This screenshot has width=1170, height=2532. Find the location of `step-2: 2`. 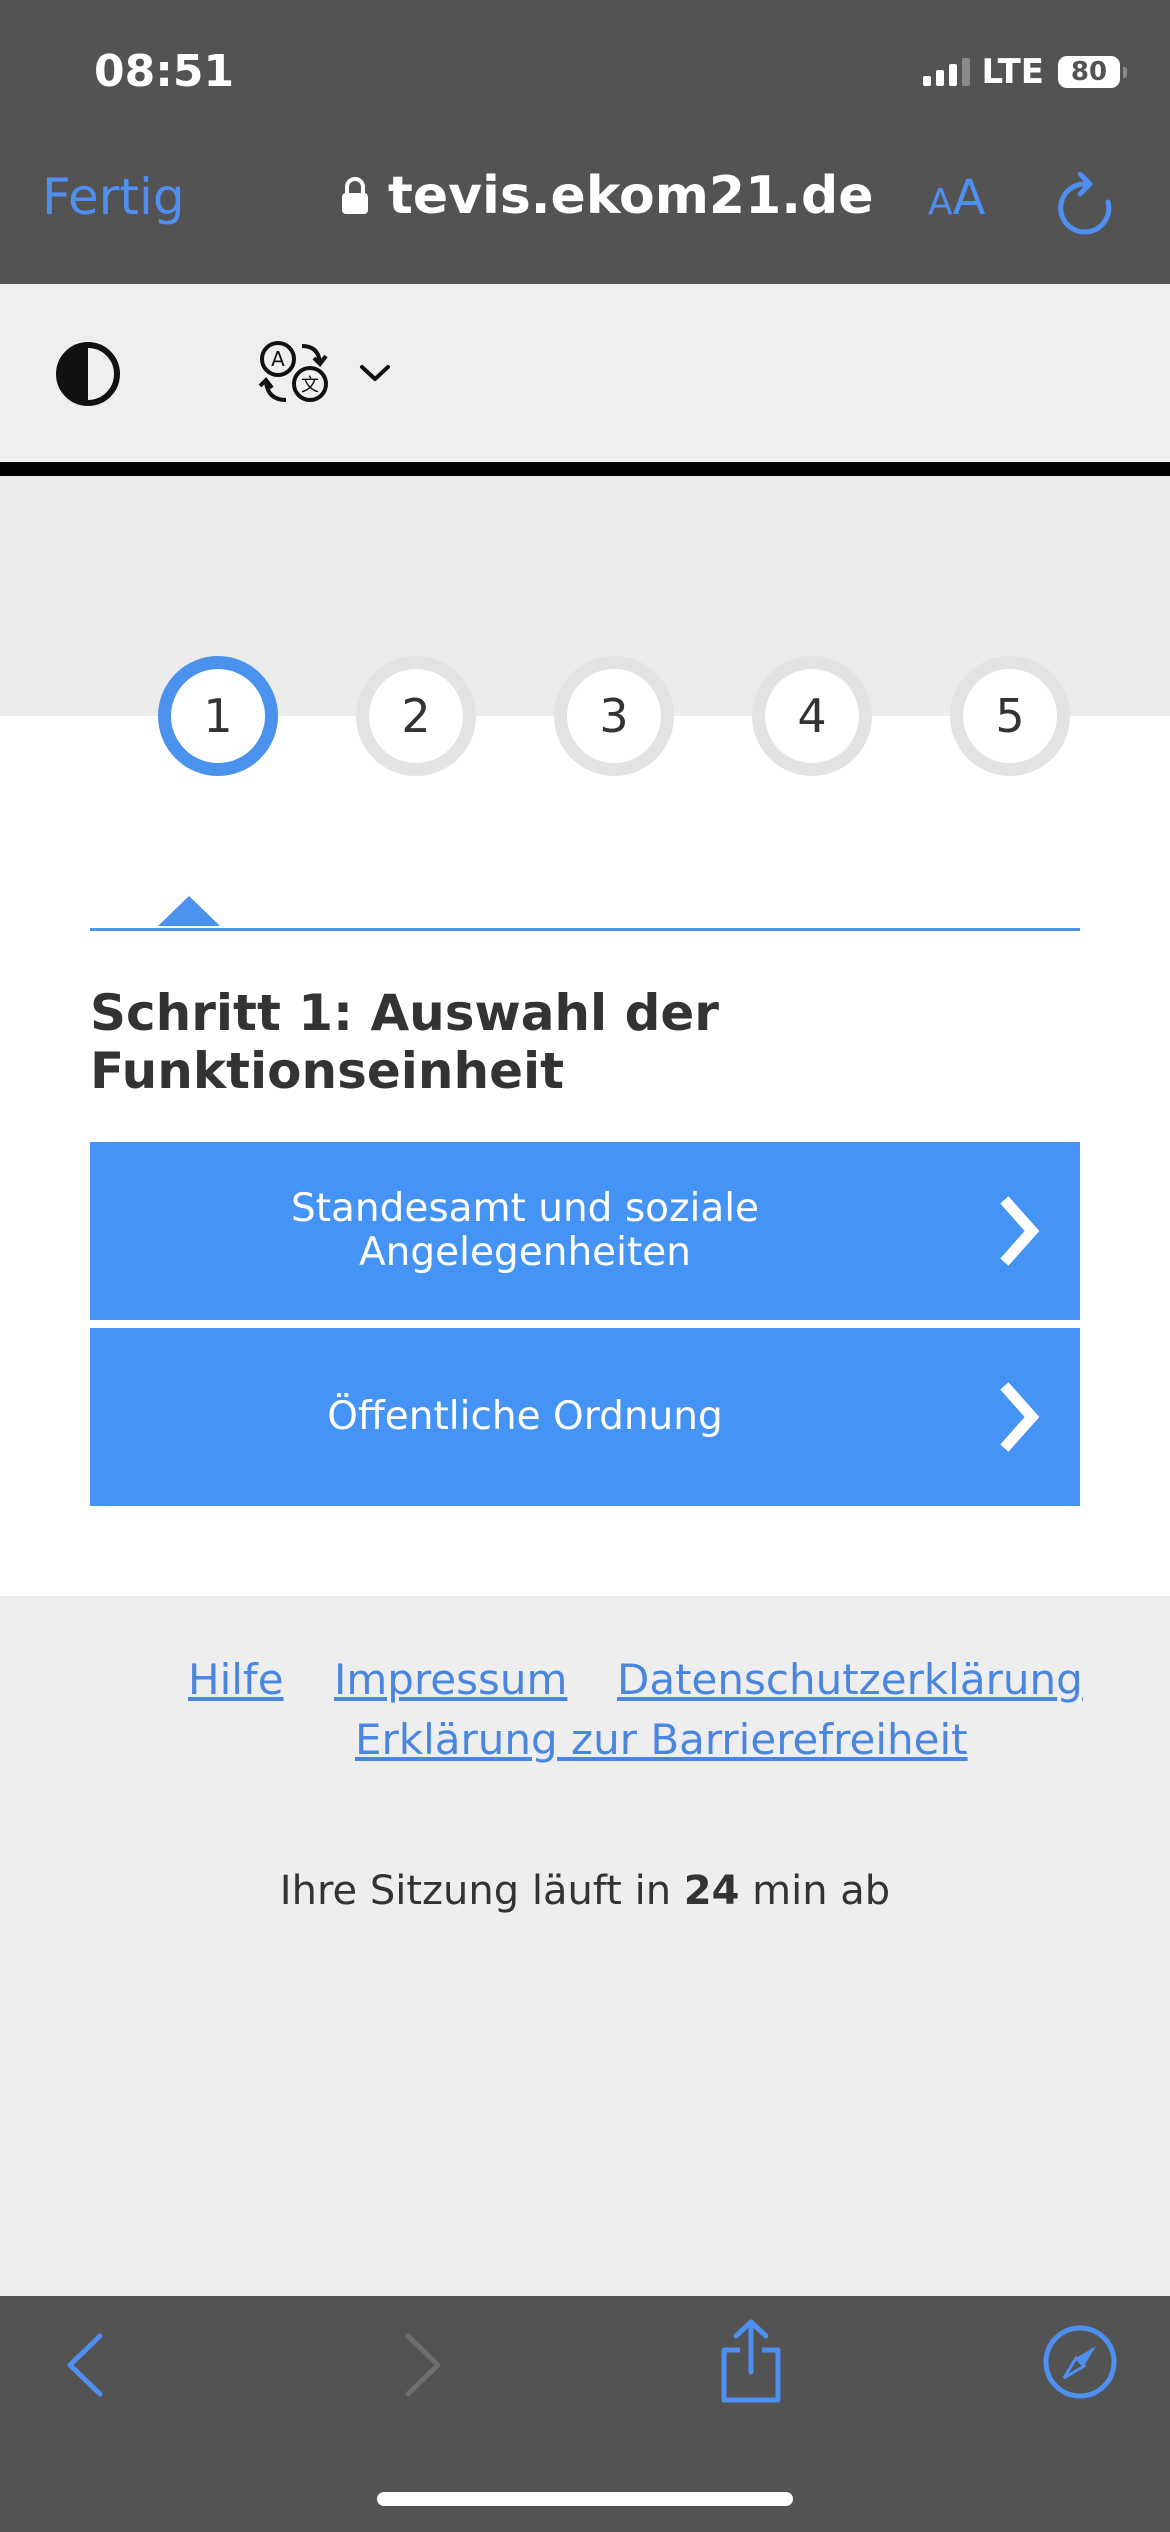

step-2: 2 is located at coordinates (416, 716).